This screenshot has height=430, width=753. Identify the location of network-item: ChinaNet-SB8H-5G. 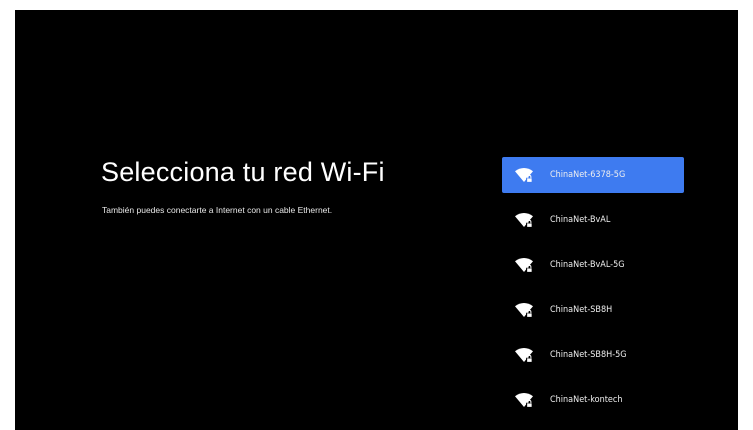
(593, 355).